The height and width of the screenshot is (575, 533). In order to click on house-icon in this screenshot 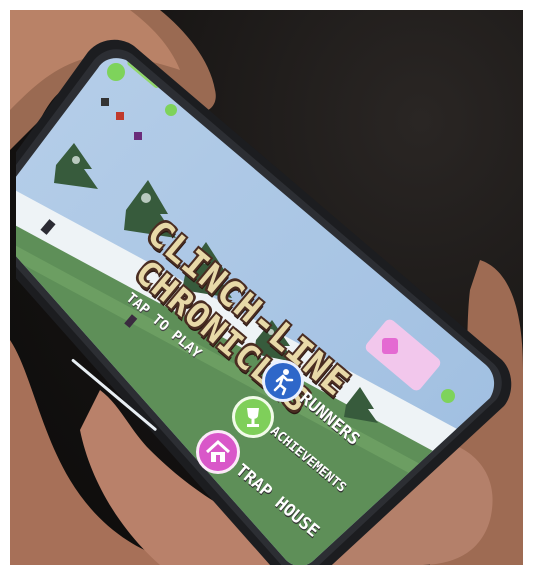, I will do `click(218, 450)`.